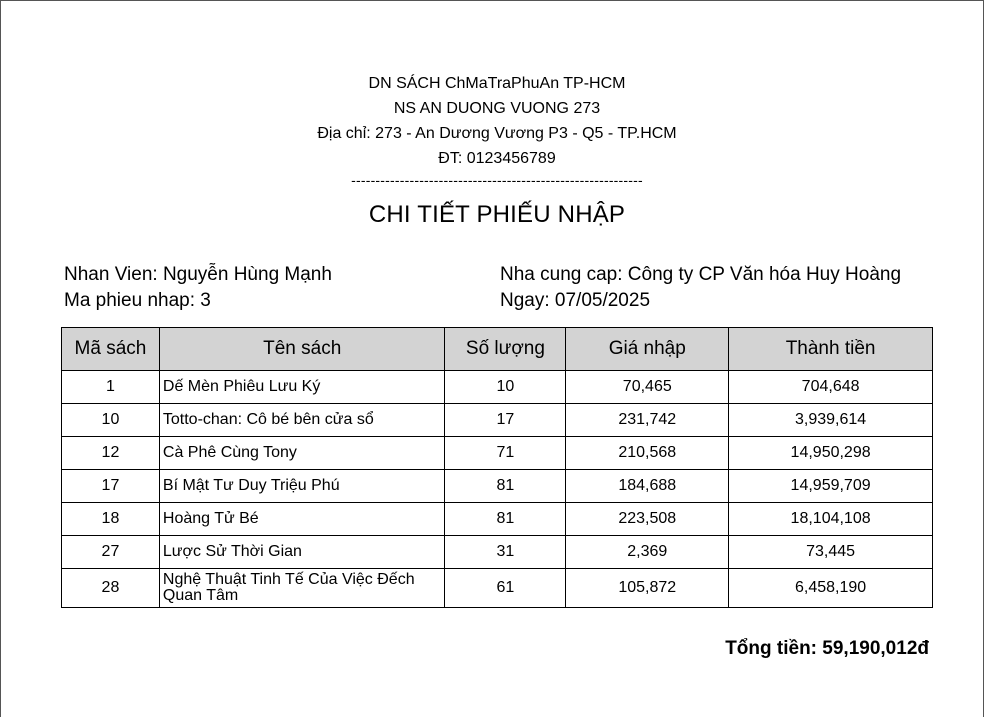 This screenshot has height=717, width=986. I want to click on cell-price: 210,568, so click(647, 453).